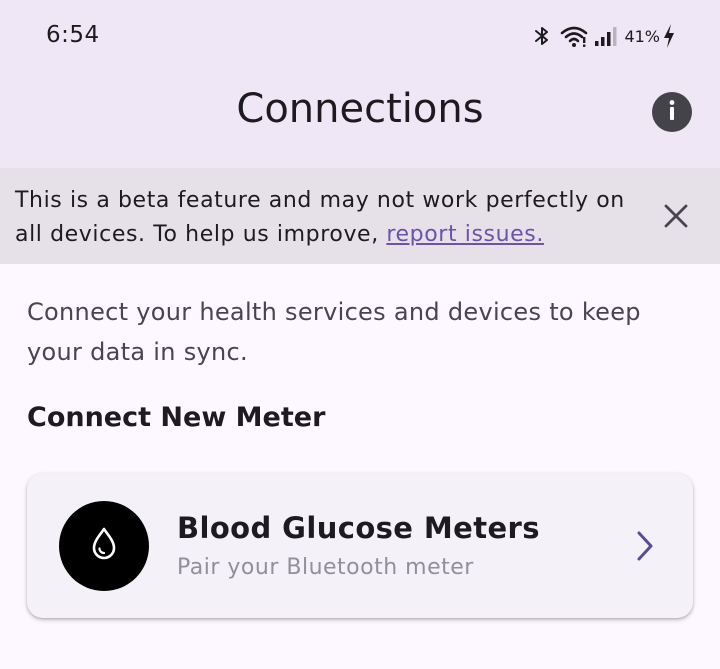  What do you see at coordinates (645, 546) in the screenshot?
I see `chevron-right-icon` at bounding box center [645, 546].